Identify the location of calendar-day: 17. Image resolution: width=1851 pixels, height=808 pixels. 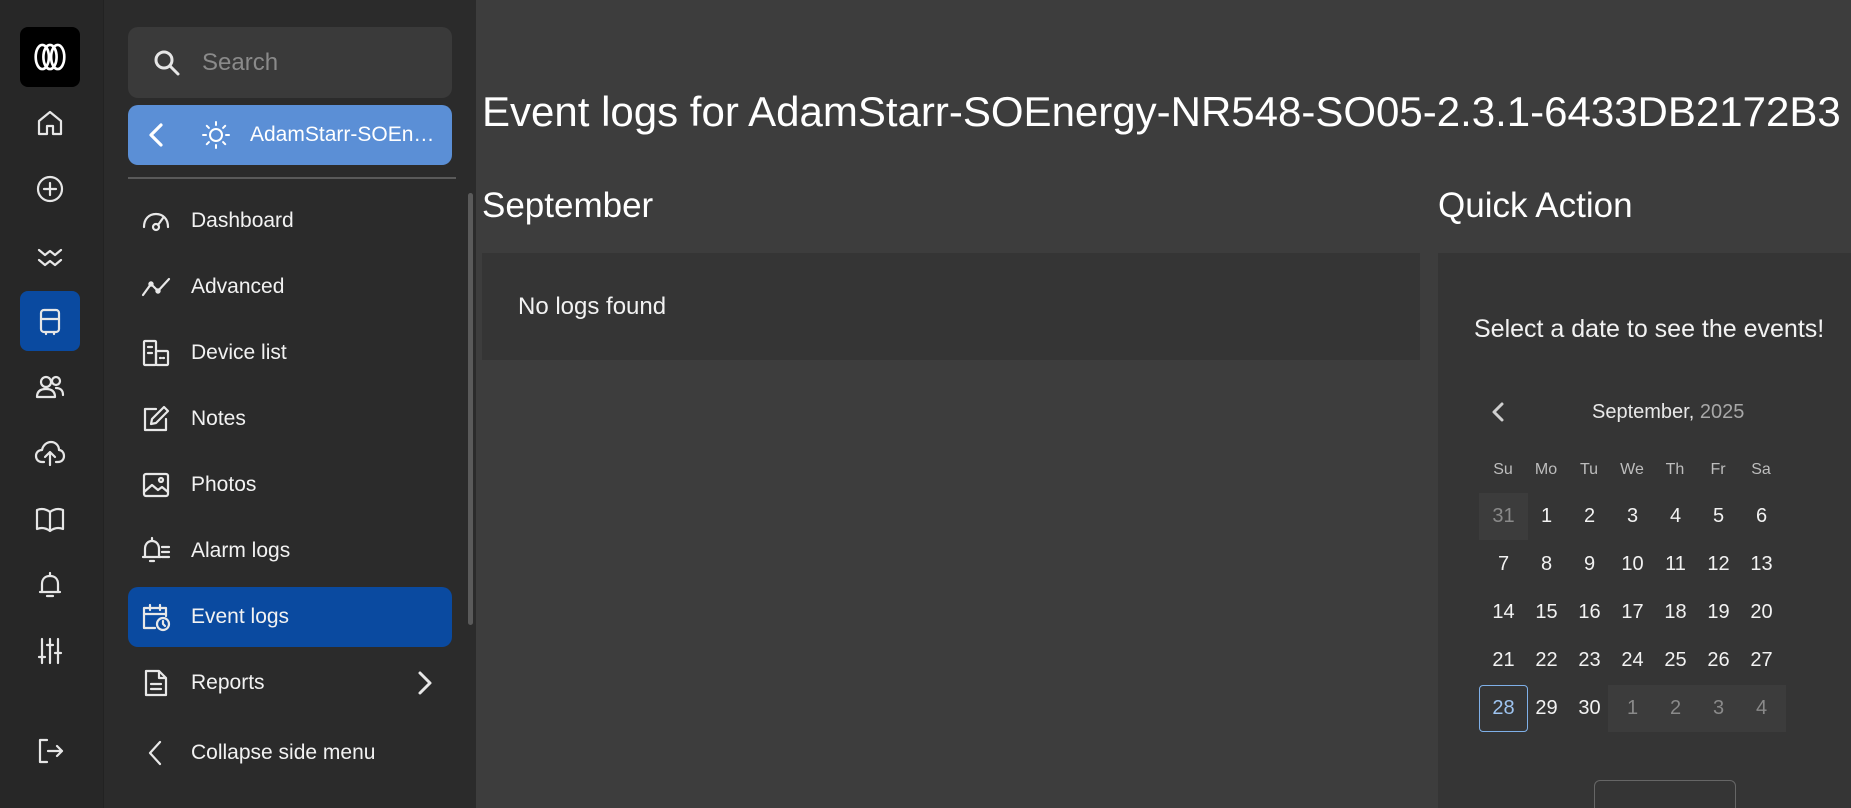
(1632, 612).